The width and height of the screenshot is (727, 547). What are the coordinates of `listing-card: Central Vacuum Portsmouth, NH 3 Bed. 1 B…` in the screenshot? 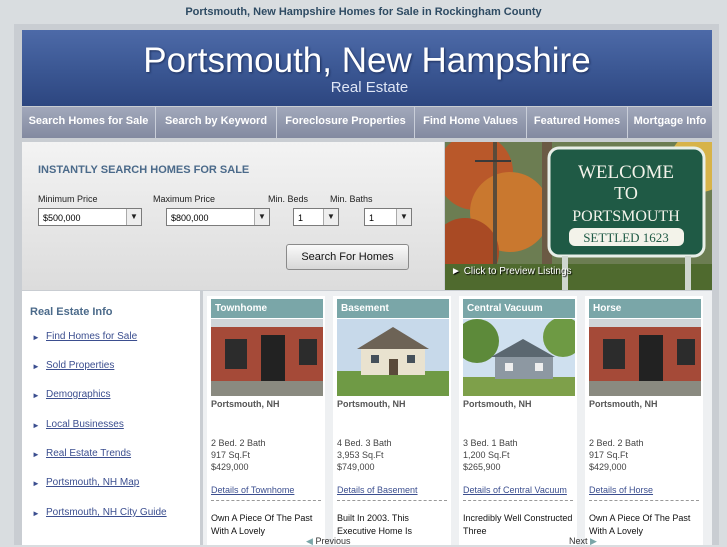 It's located at (518, 420).